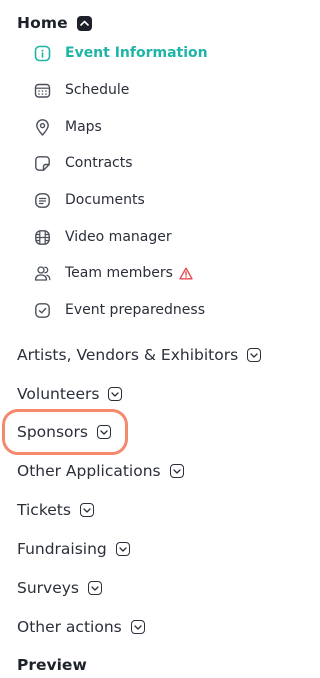  What do you see at coordinates (44, 510) in the screenshot?
I see `section-label: Tickets` at bounding box center [44, 510].